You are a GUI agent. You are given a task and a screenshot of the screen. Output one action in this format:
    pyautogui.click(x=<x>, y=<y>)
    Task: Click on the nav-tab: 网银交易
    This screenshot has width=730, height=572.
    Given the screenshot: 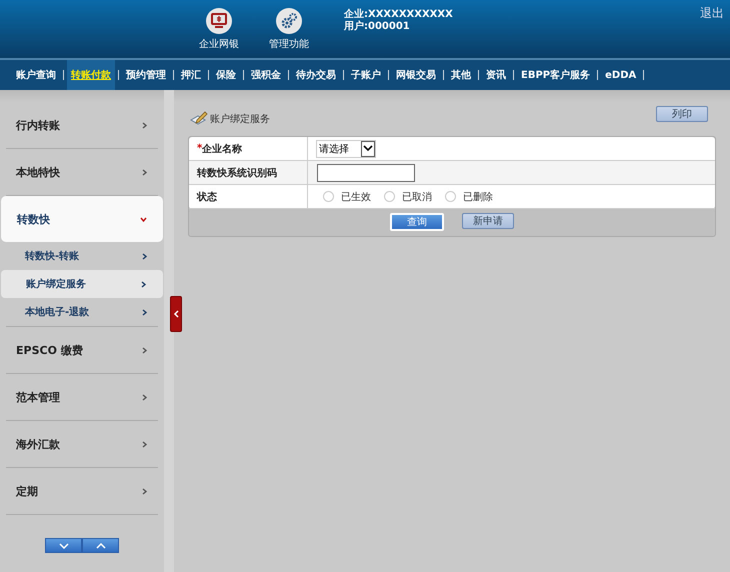 What is the action you would take?
    pyautogui.click(x=416, y=75)
    